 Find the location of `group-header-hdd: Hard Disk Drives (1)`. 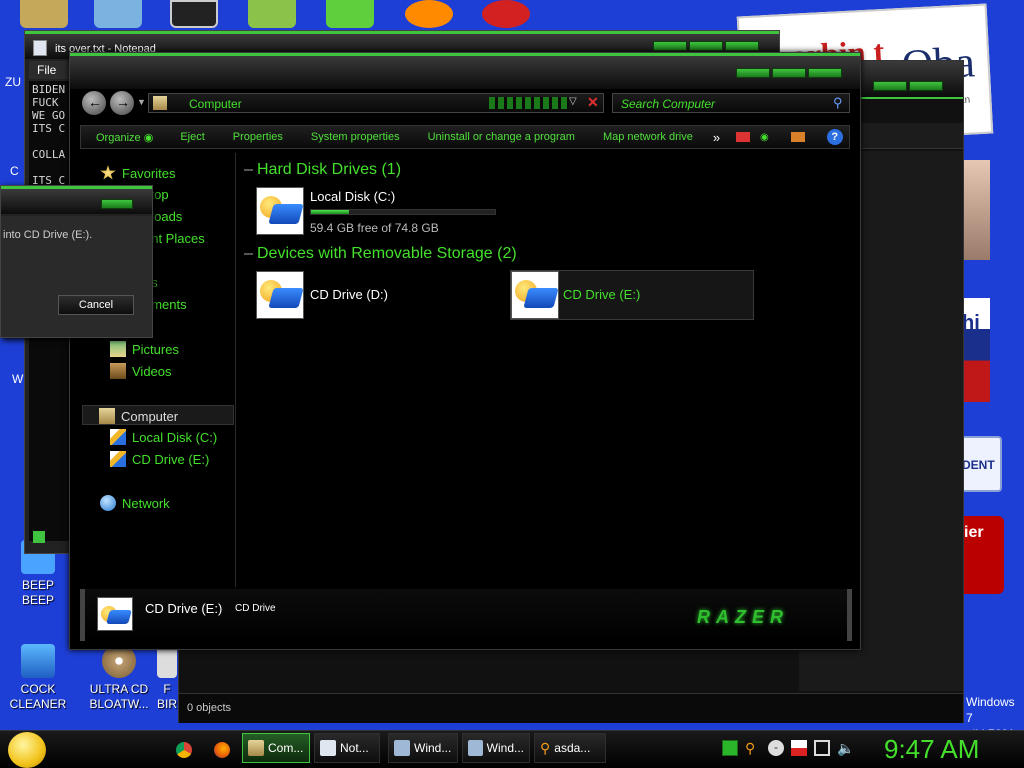

group-header-hdd: Hard Disk Drives (1) is located at coordinates (322, 170).